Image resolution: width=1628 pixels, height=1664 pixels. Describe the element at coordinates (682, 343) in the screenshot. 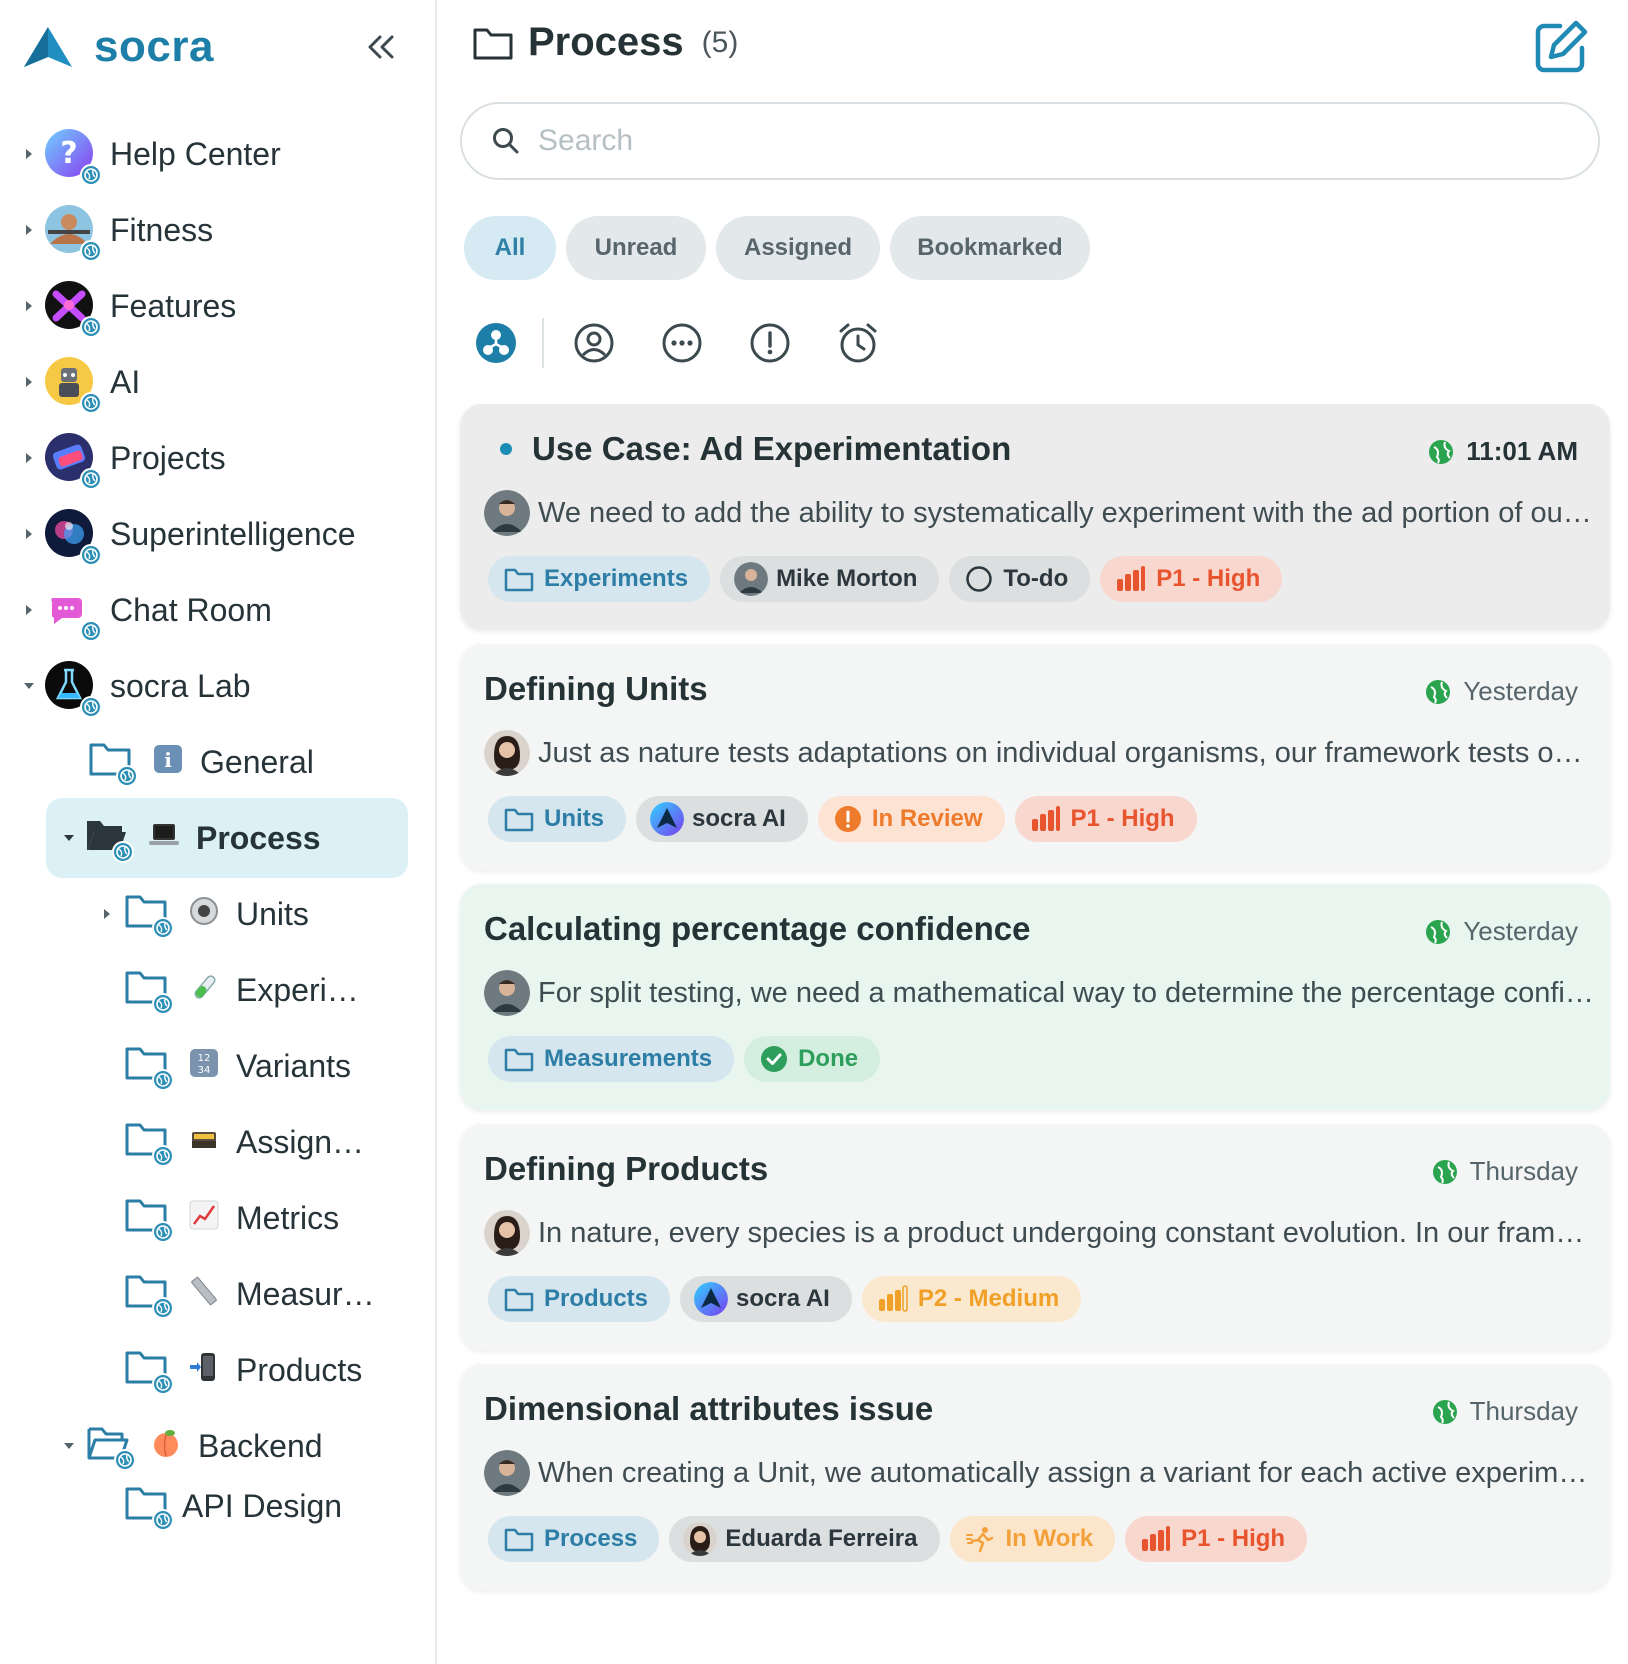

I see `status-view-button` at that location.